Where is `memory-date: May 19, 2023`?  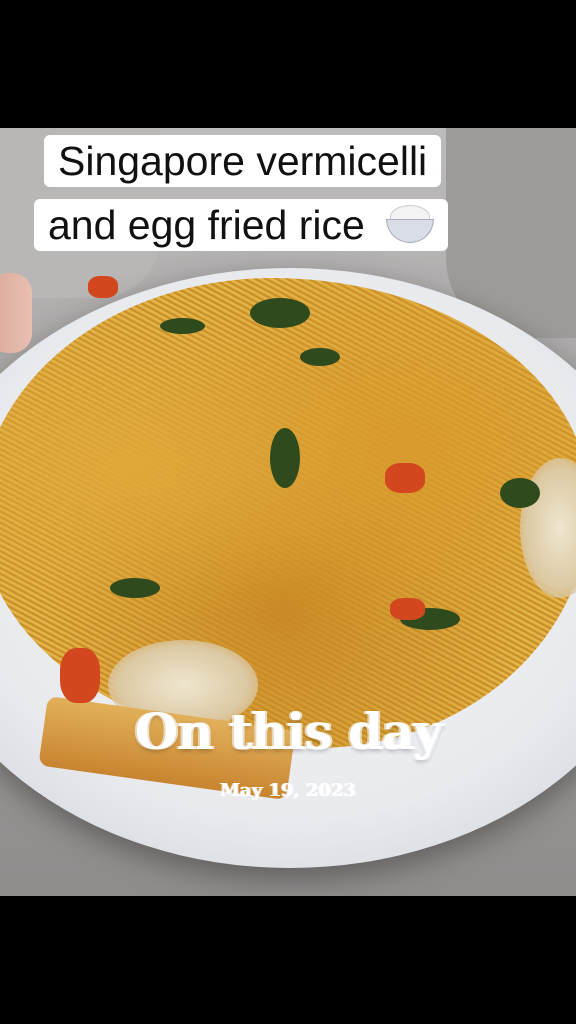
memory-date: May 19, 2023 is located at coordinates (288, 790).